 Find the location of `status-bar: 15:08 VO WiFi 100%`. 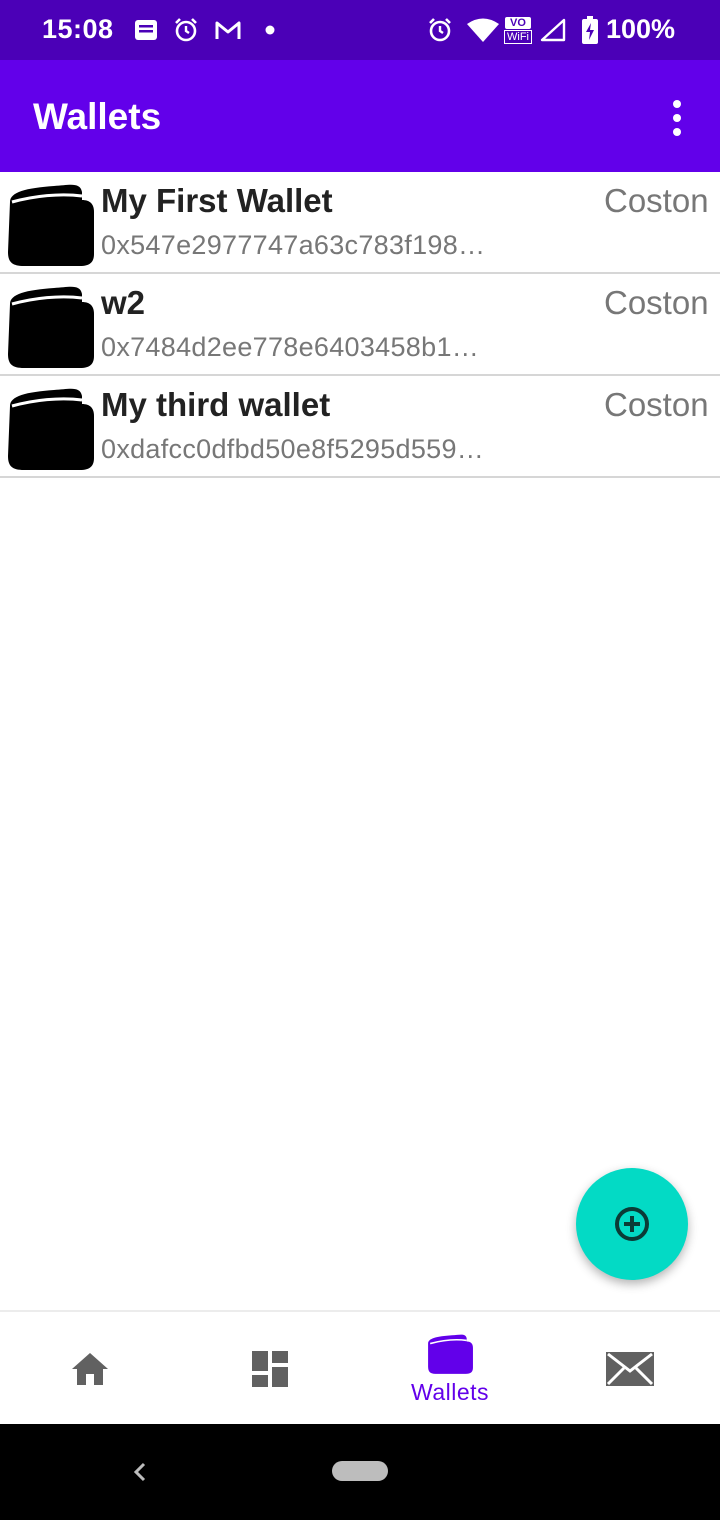

status-bar: 15:08 VO WiFi 100% is located at coordinates (360, 30).